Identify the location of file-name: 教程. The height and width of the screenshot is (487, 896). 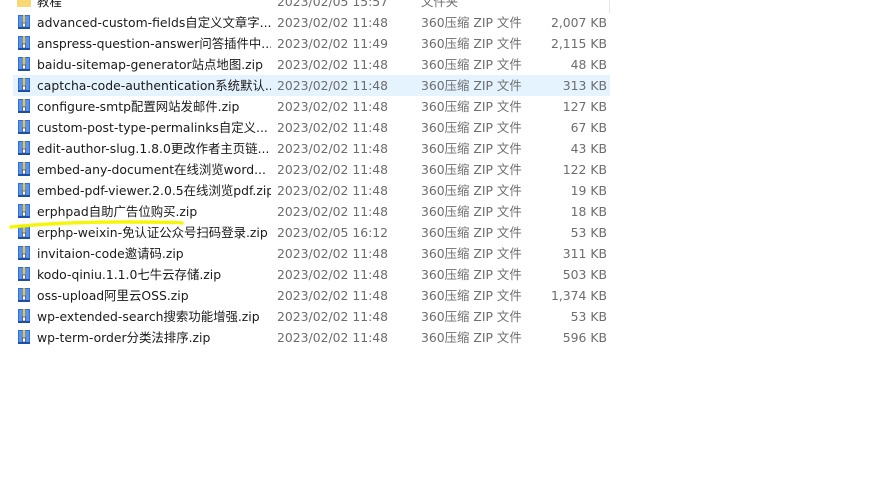
(49, 4).